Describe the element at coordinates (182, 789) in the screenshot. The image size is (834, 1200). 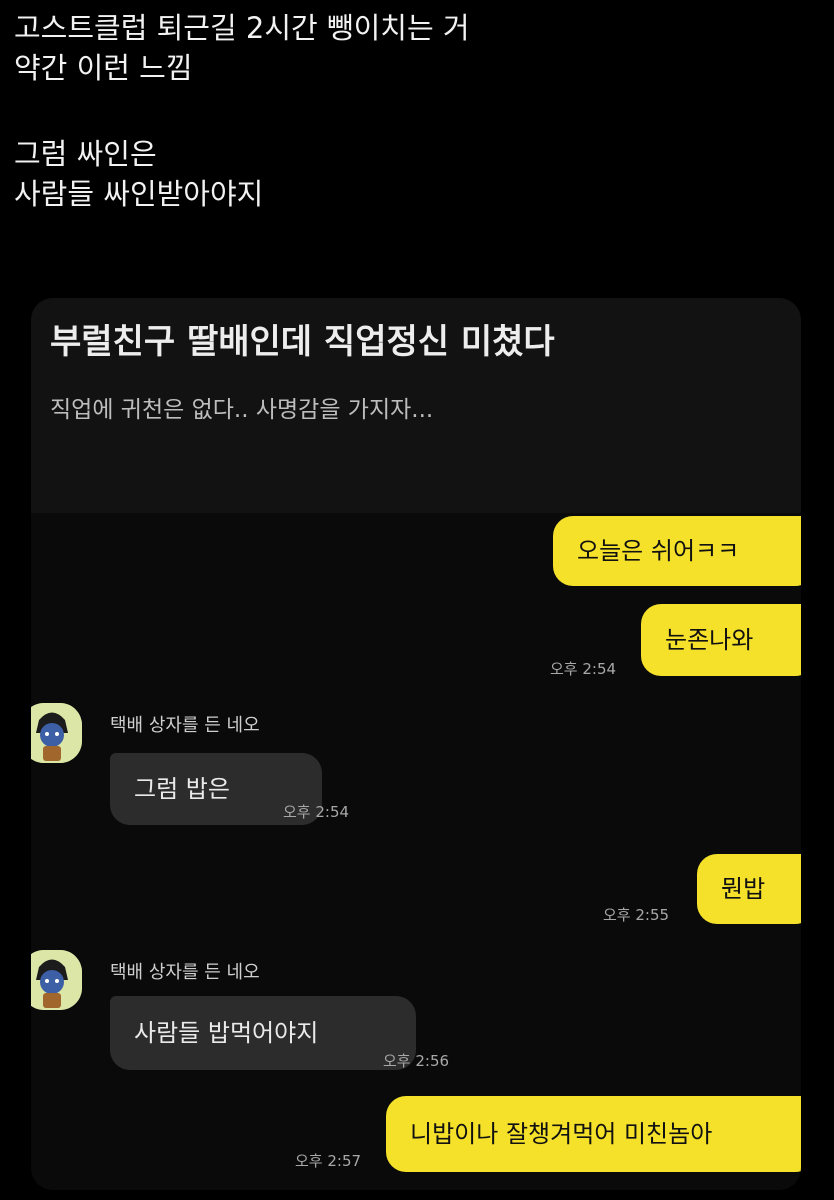
I see `message-text: 그럼 밥은` at that location.